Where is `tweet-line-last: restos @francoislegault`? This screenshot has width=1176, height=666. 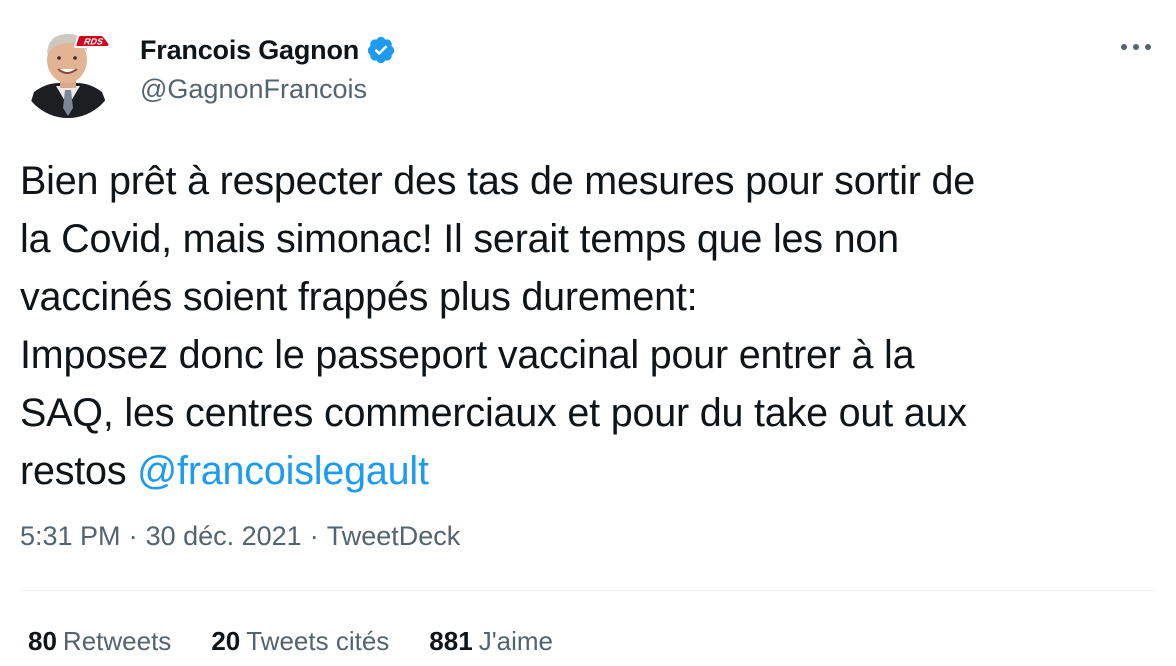 tweet-line-last: restos @francoislegault is located at coordinates (590, 471).